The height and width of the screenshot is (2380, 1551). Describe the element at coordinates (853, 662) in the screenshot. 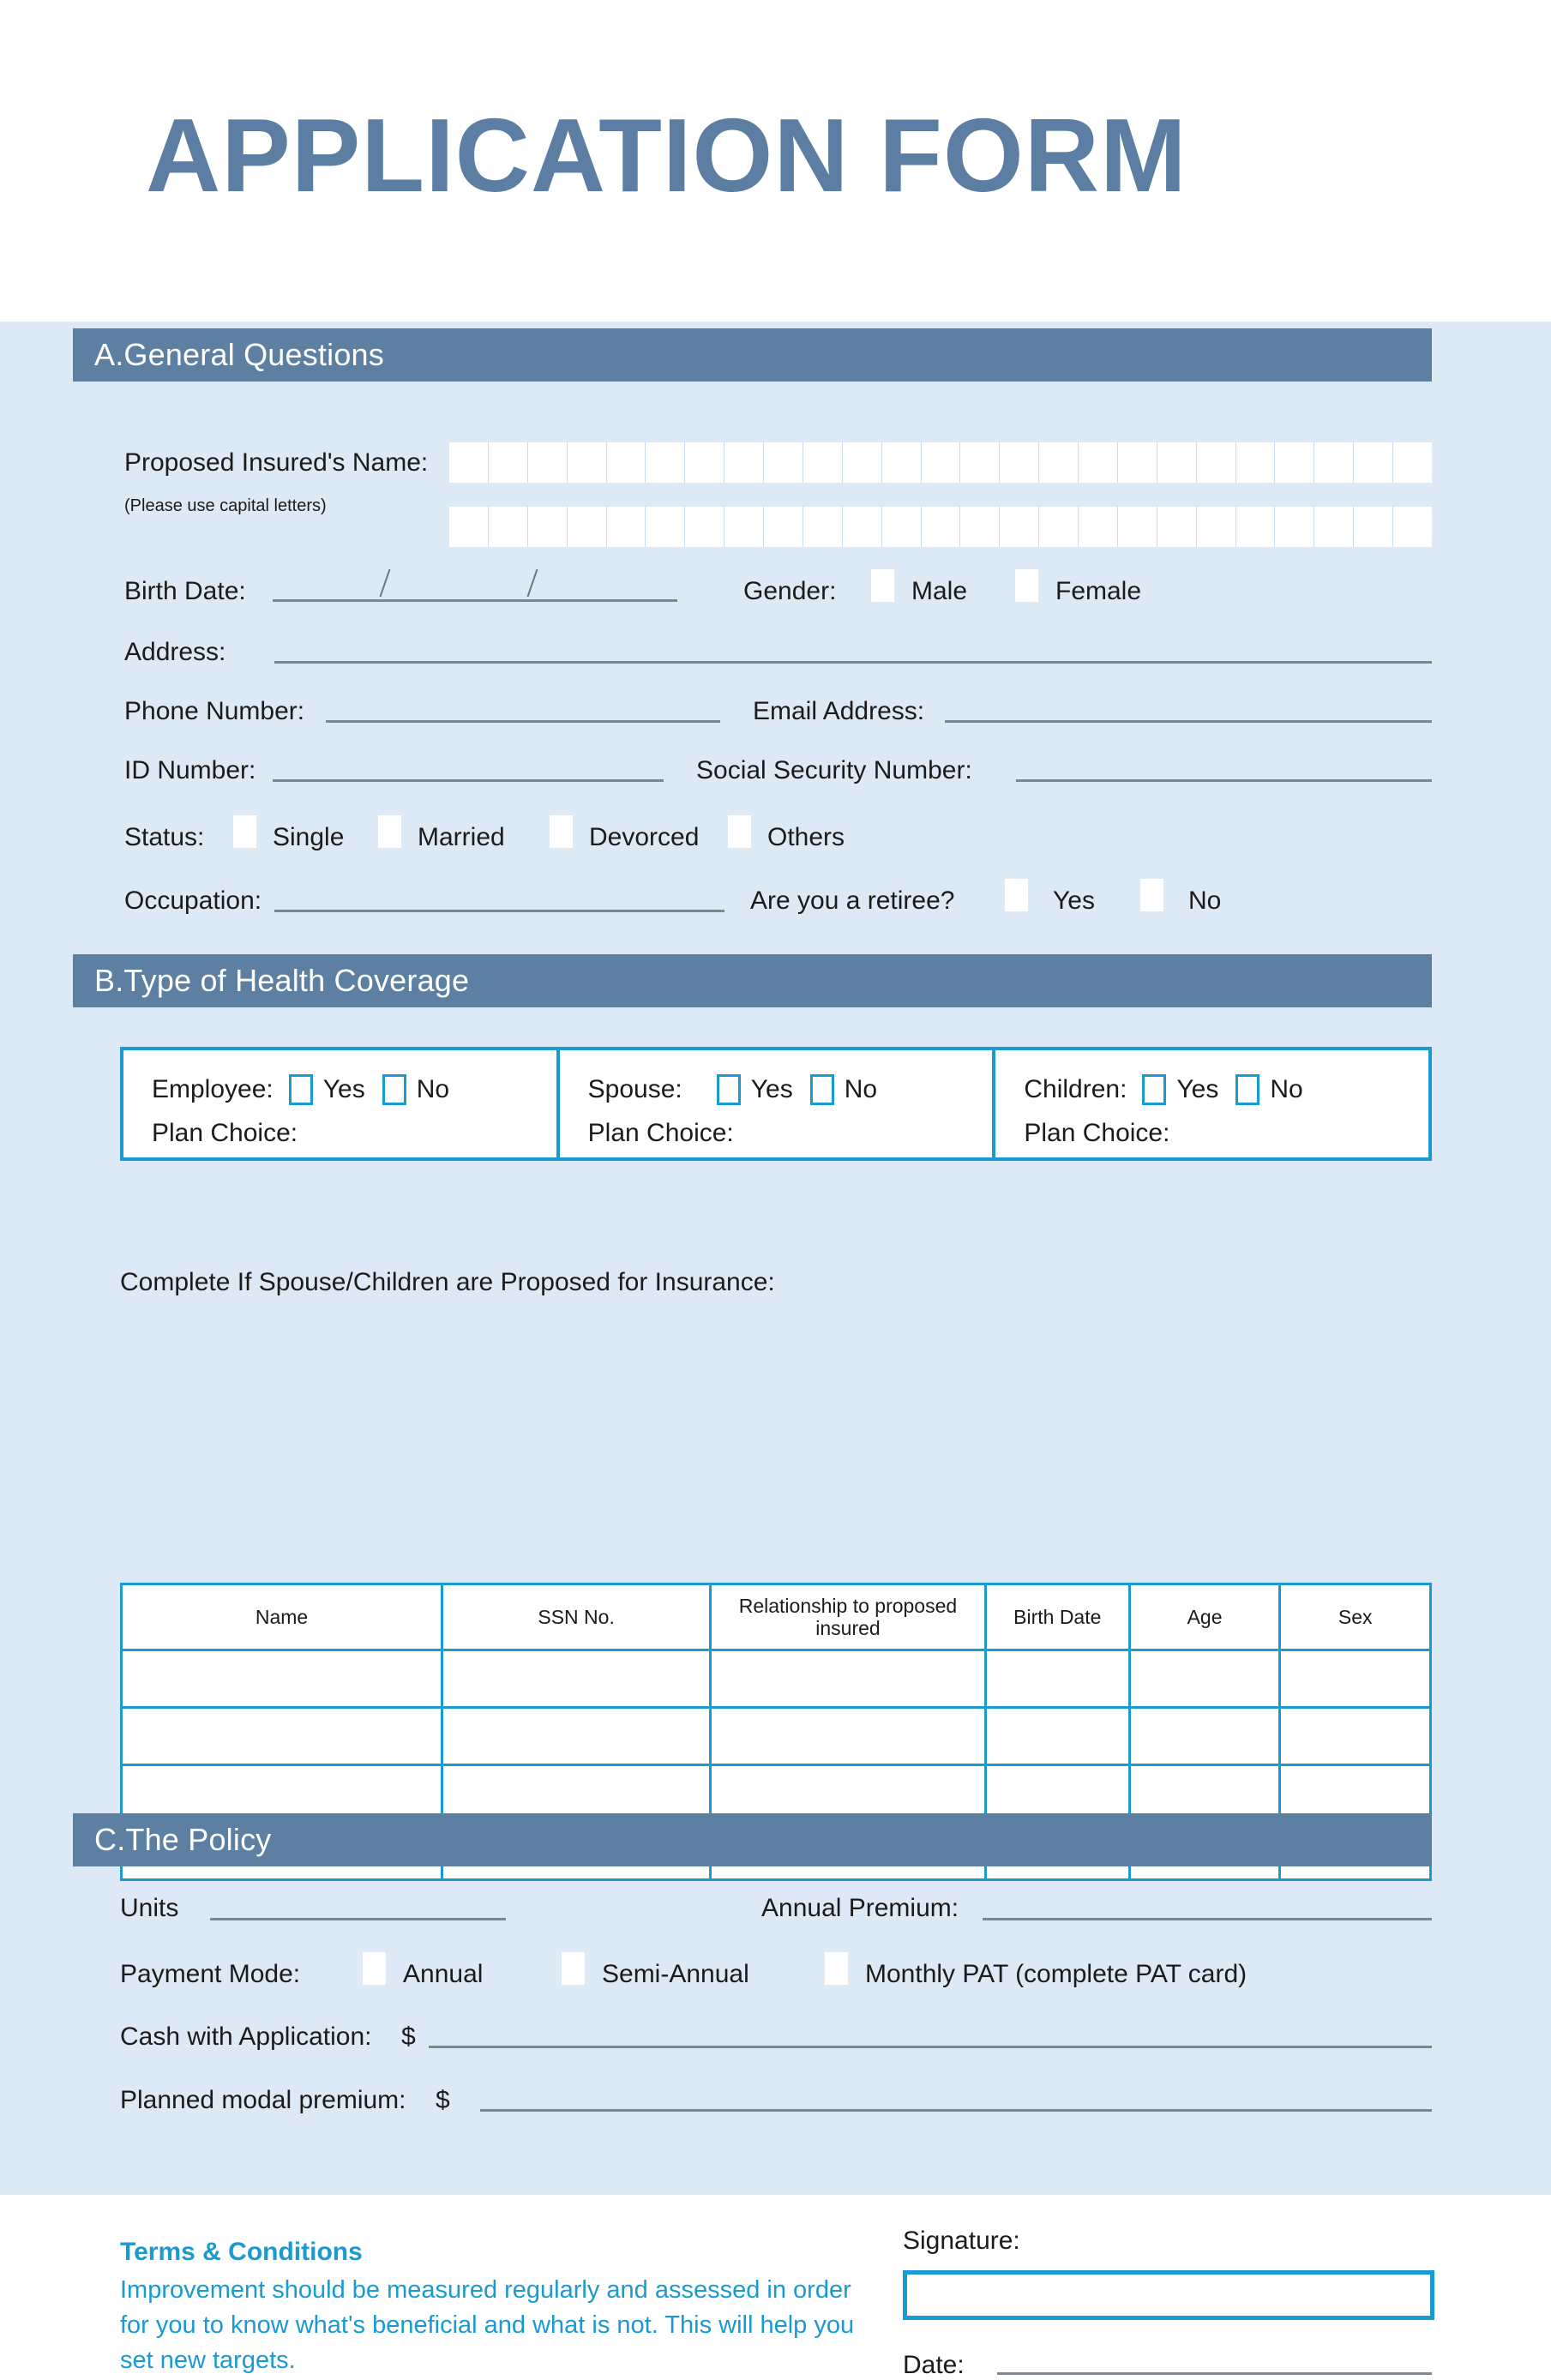

I see `address-input` at that location.